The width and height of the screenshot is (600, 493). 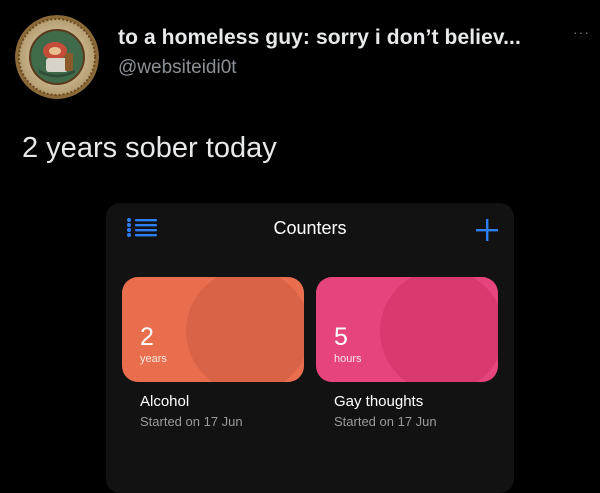 What do you see at coordinates (142, 229) in the screenshot?
I see `list-icon` at bounding box center [142, 229].